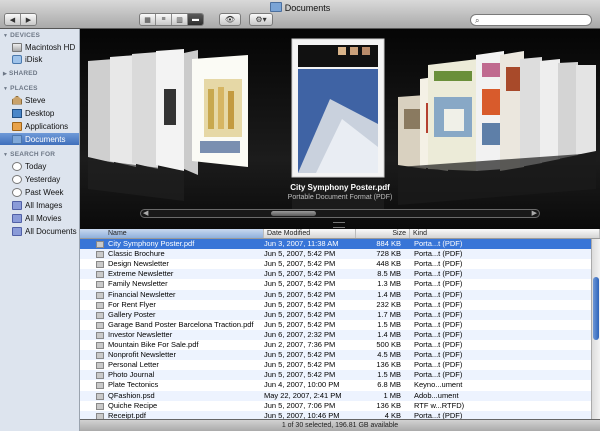  Describe the element at coordinates (477, 20) in the screenshot. I see `search-icon: ⌕` at that location.